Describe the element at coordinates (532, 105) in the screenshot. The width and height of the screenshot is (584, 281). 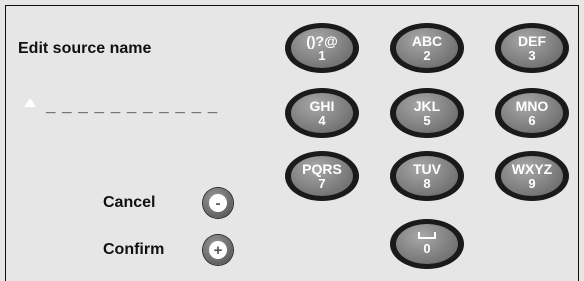
I see `key-letters: MNO` at that location.